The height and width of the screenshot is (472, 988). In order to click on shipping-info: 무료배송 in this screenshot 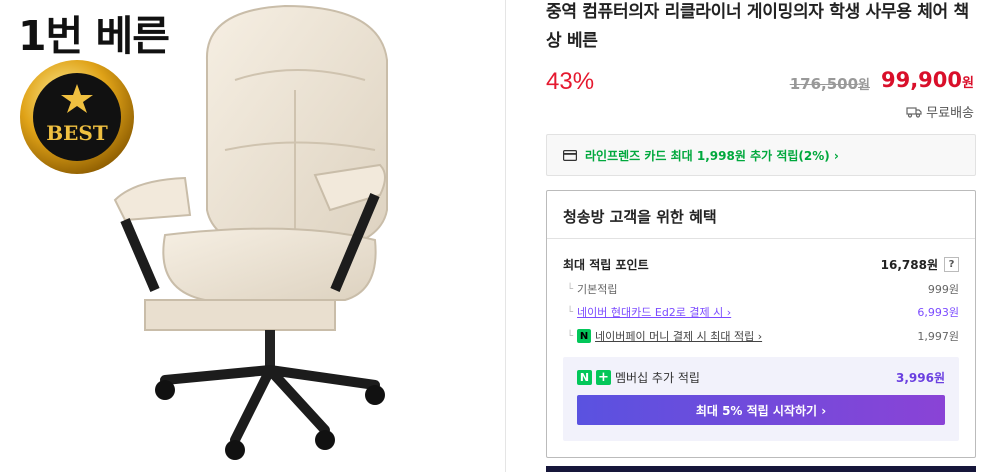, I will do `click(940, 111)`.